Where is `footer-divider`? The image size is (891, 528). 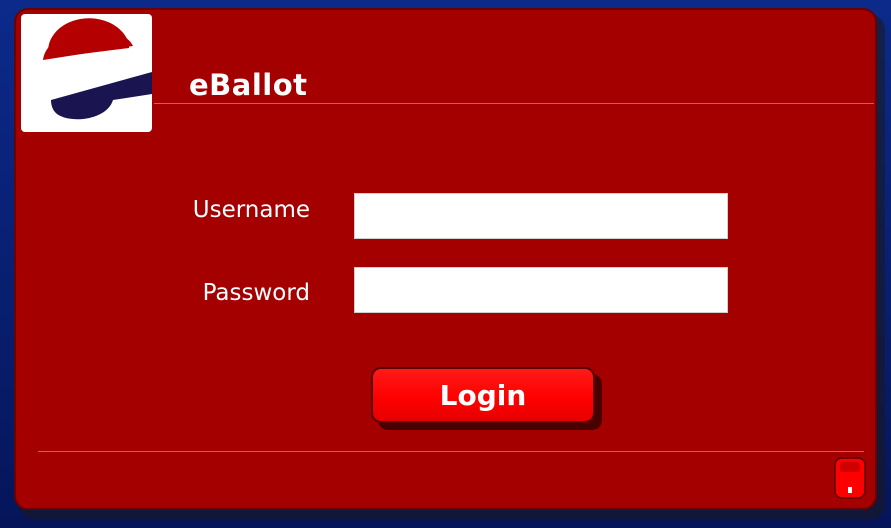 footer-divider is located at coordinates (451, 451).